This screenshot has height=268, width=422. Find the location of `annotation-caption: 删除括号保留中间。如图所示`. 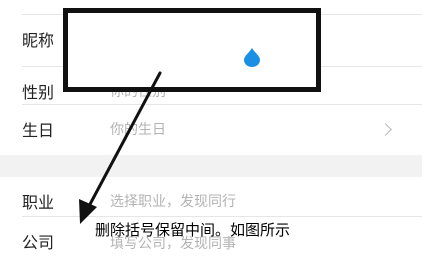

annotation-caption: 删除括号保留中间。如图所示 is located at coordinates (193, 230).